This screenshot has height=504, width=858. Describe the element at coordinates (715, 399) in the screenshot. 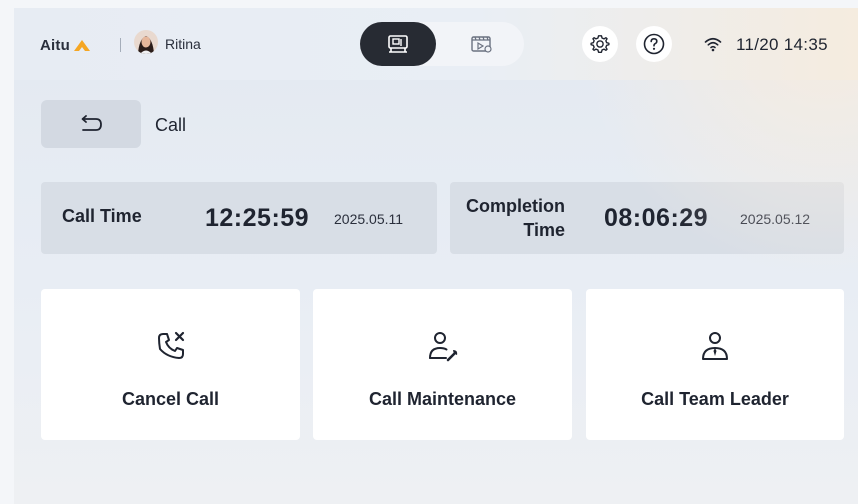

I see `call-team-leader-label: Call Team Leader` at that location.